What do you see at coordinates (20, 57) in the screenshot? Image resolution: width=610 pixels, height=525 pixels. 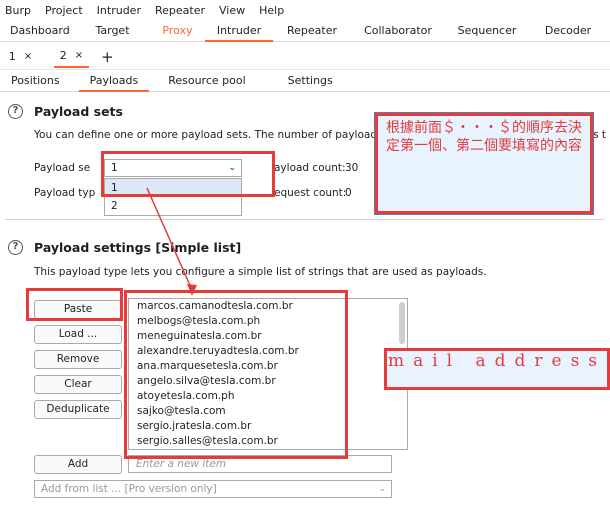 I see `attack-tab-1: 1 ×` at bounding box center [20, 57].